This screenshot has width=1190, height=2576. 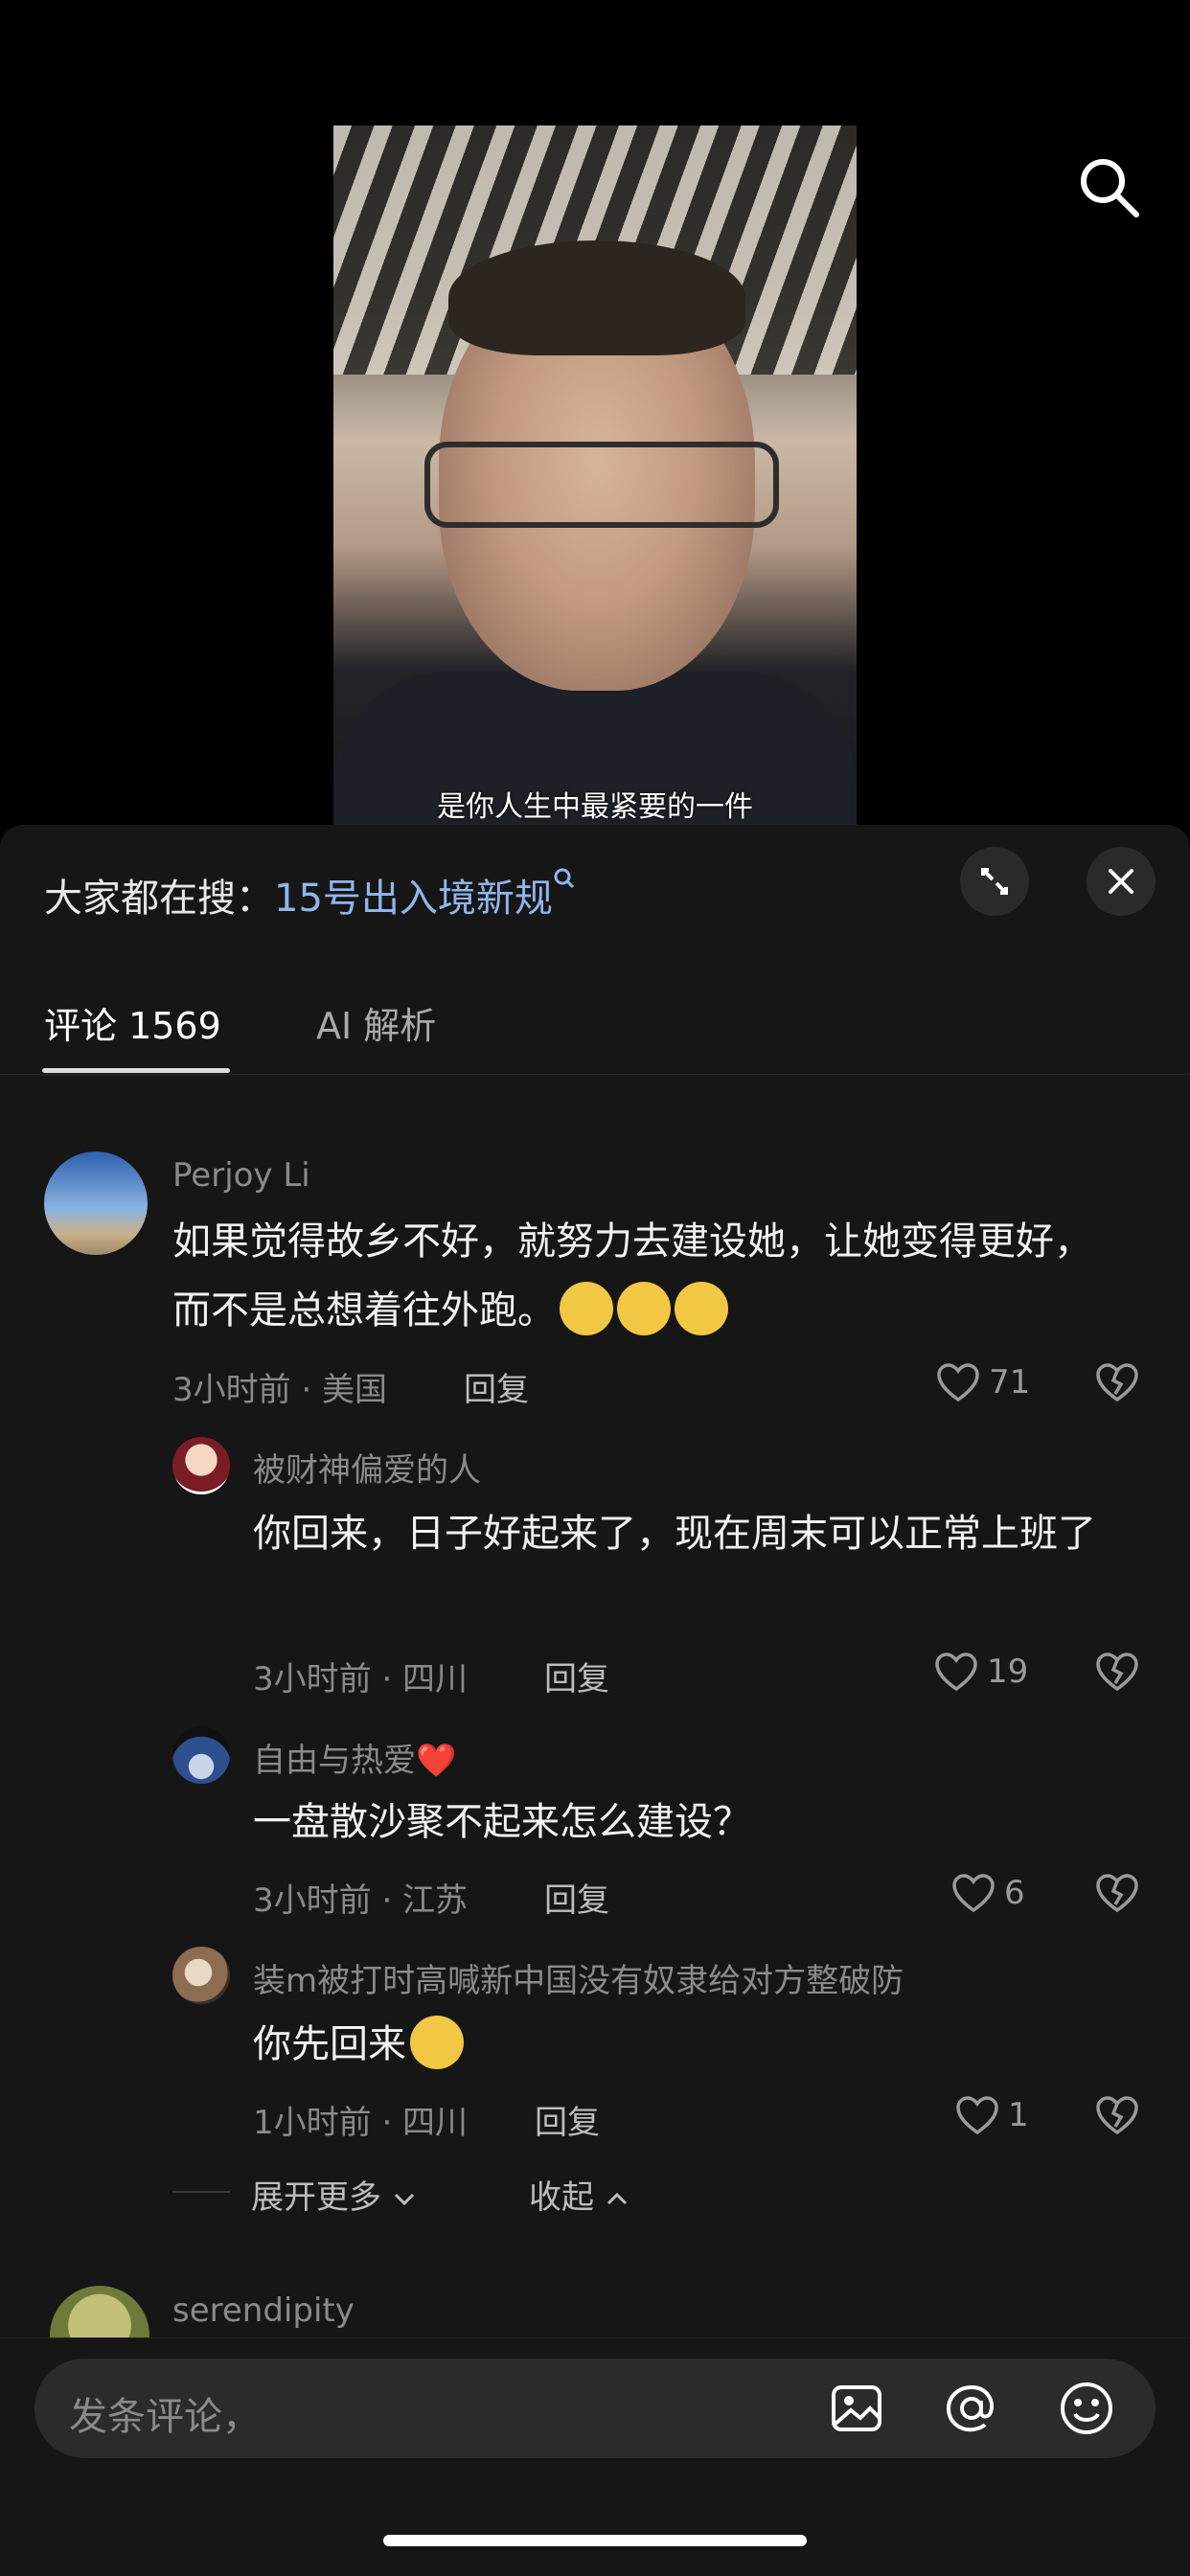 I want to click on like-button: 1, so click(x=991, y=2115).